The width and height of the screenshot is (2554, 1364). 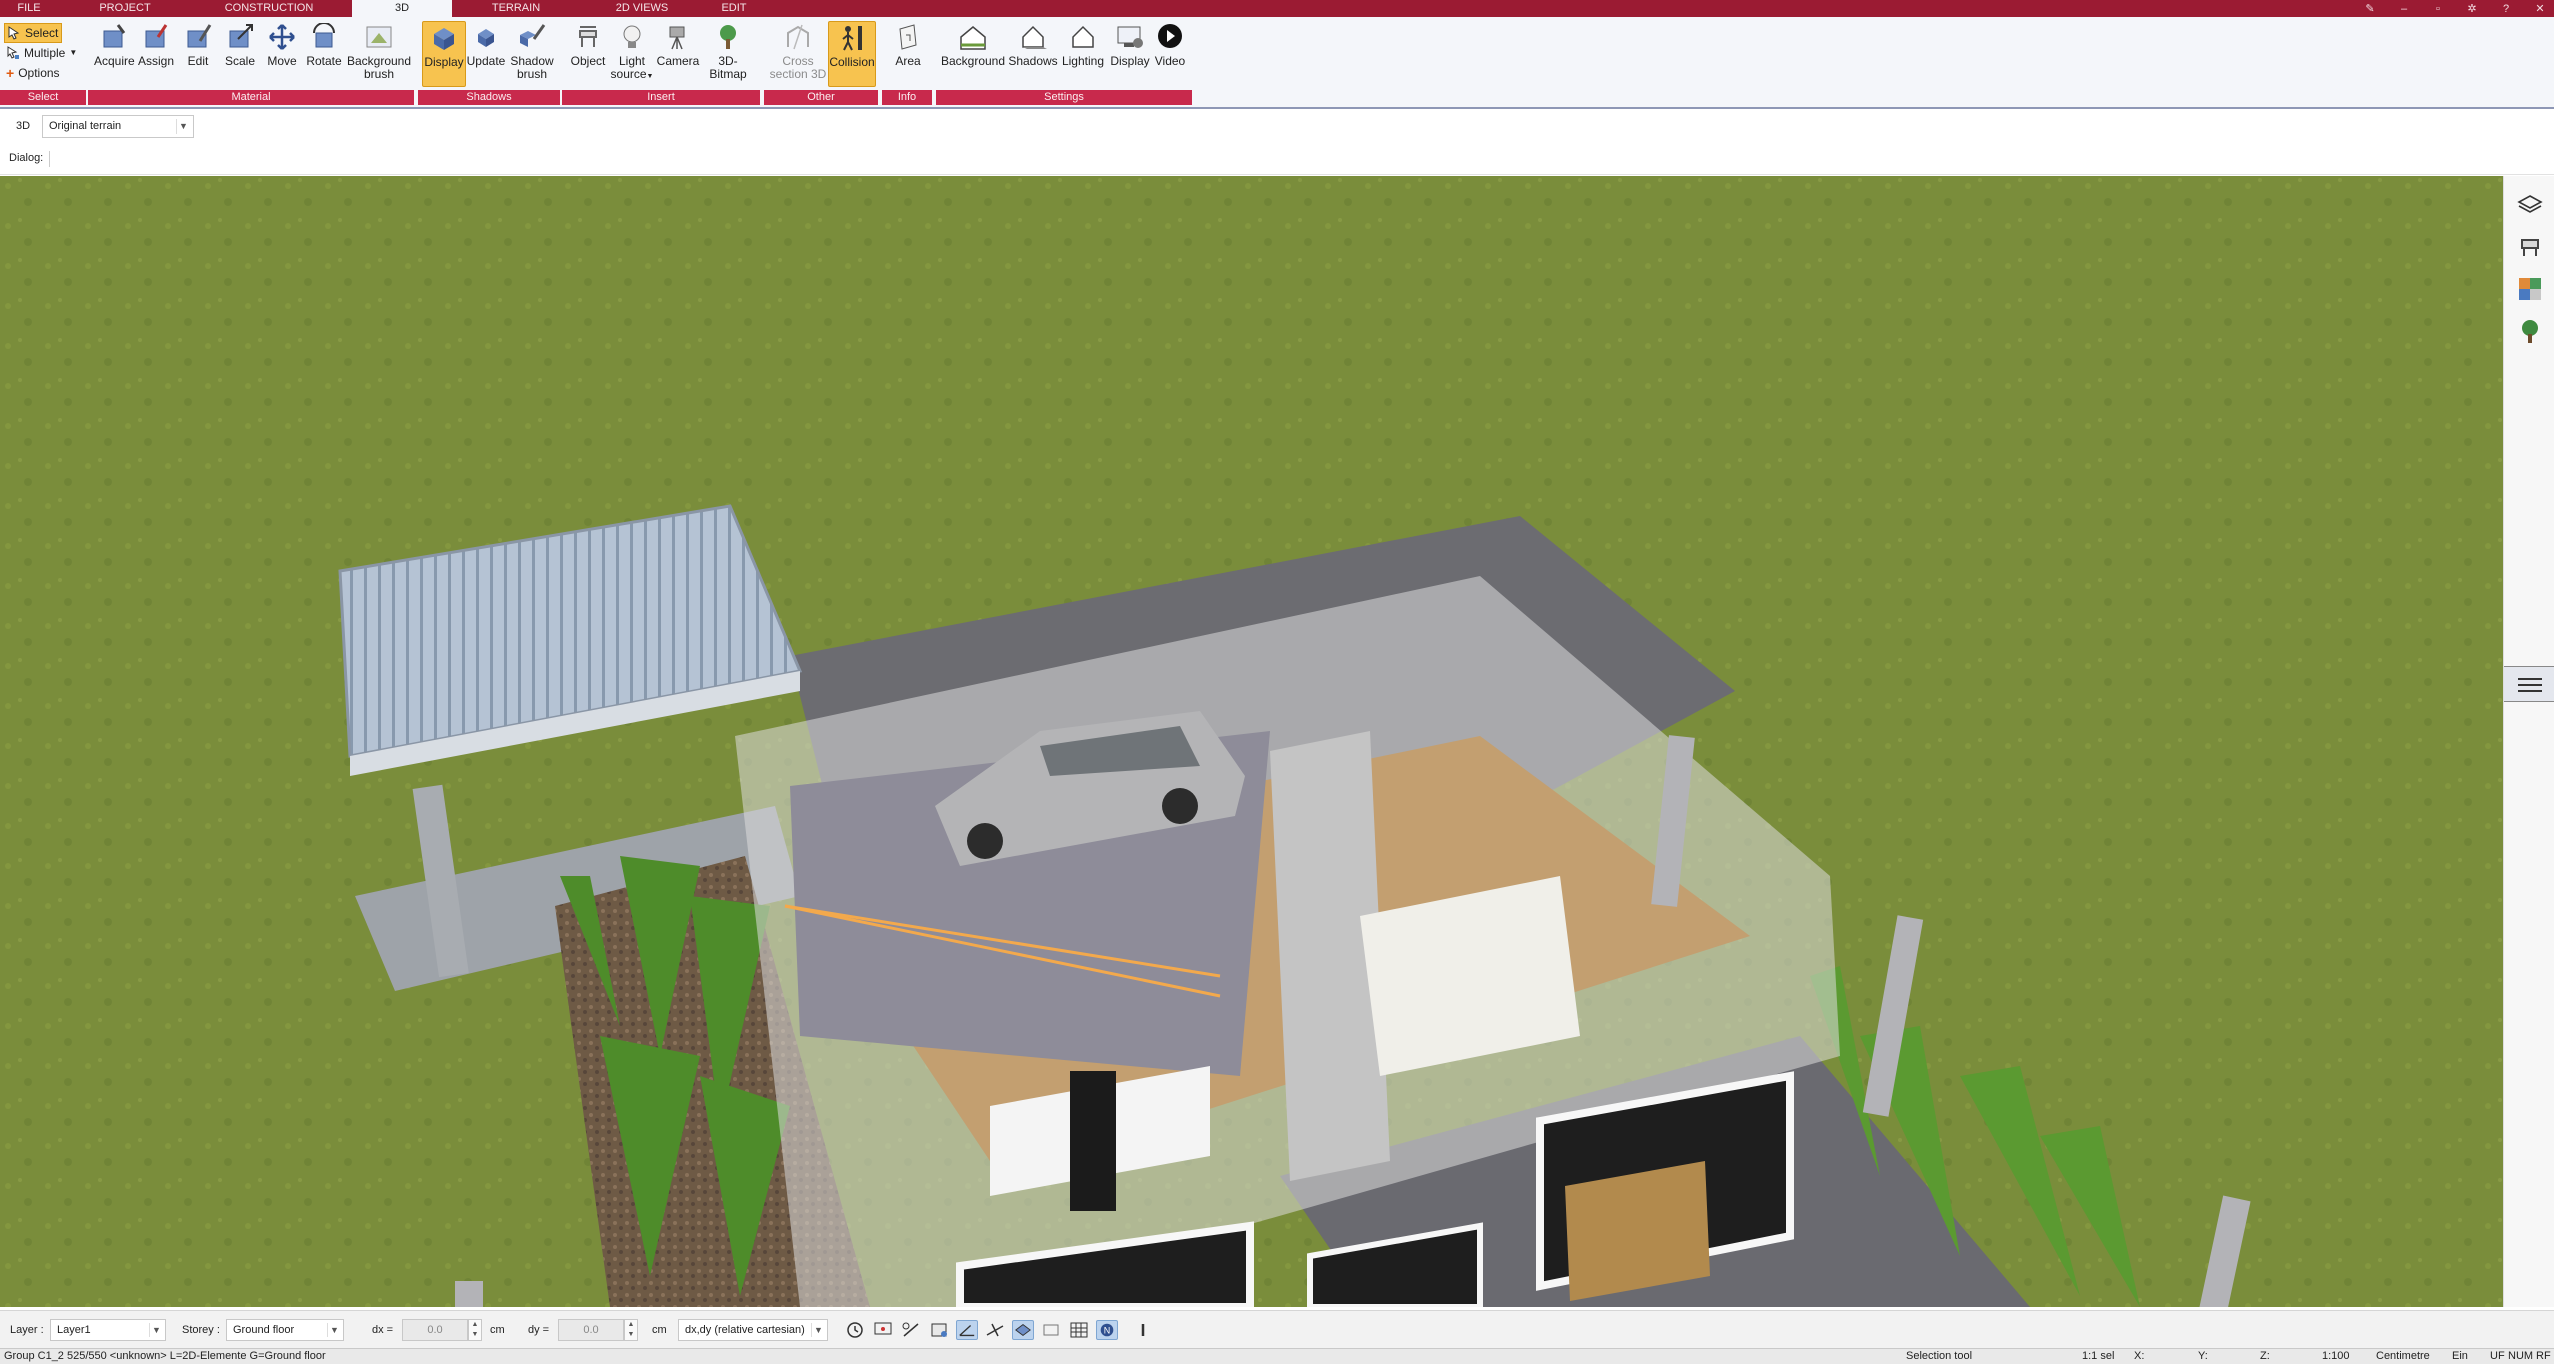 I want to click on select-group: Select Multiple ▼ + Options, so click(x=47, y=53).